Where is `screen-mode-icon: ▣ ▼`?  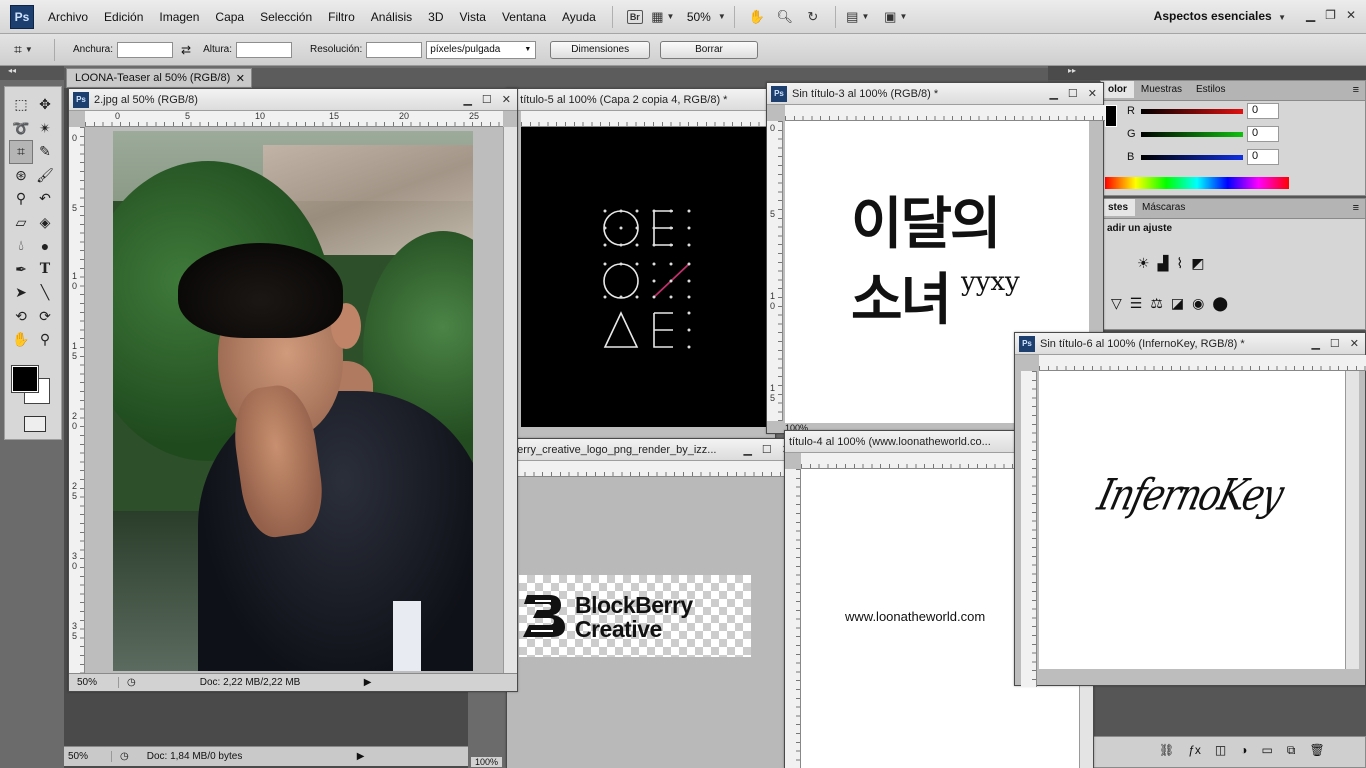
screen-mode-icon: ▣ ▼ is located at coordinates (895, 17).